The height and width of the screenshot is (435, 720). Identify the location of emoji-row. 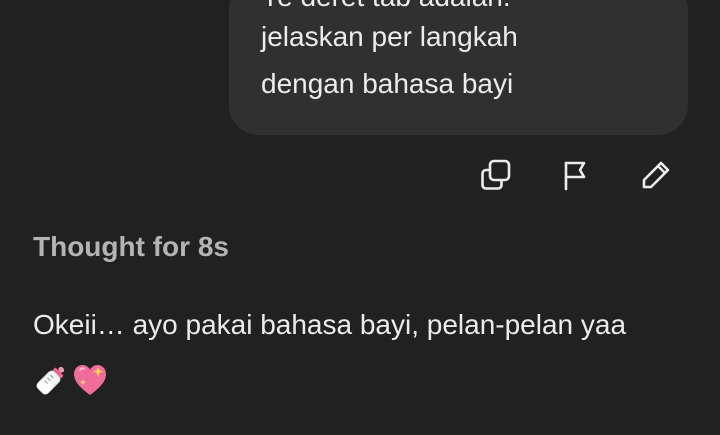
(71, 380).